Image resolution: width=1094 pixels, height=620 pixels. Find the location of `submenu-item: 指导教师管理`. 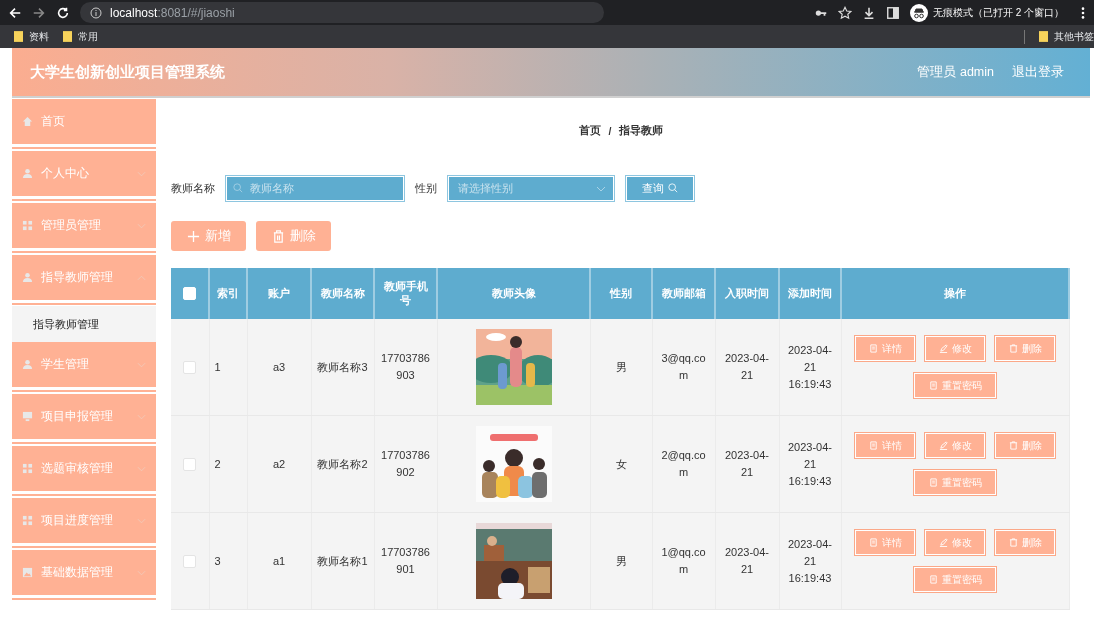

submenu-item: 指导教师管理 is located at coordinates (84, 324).